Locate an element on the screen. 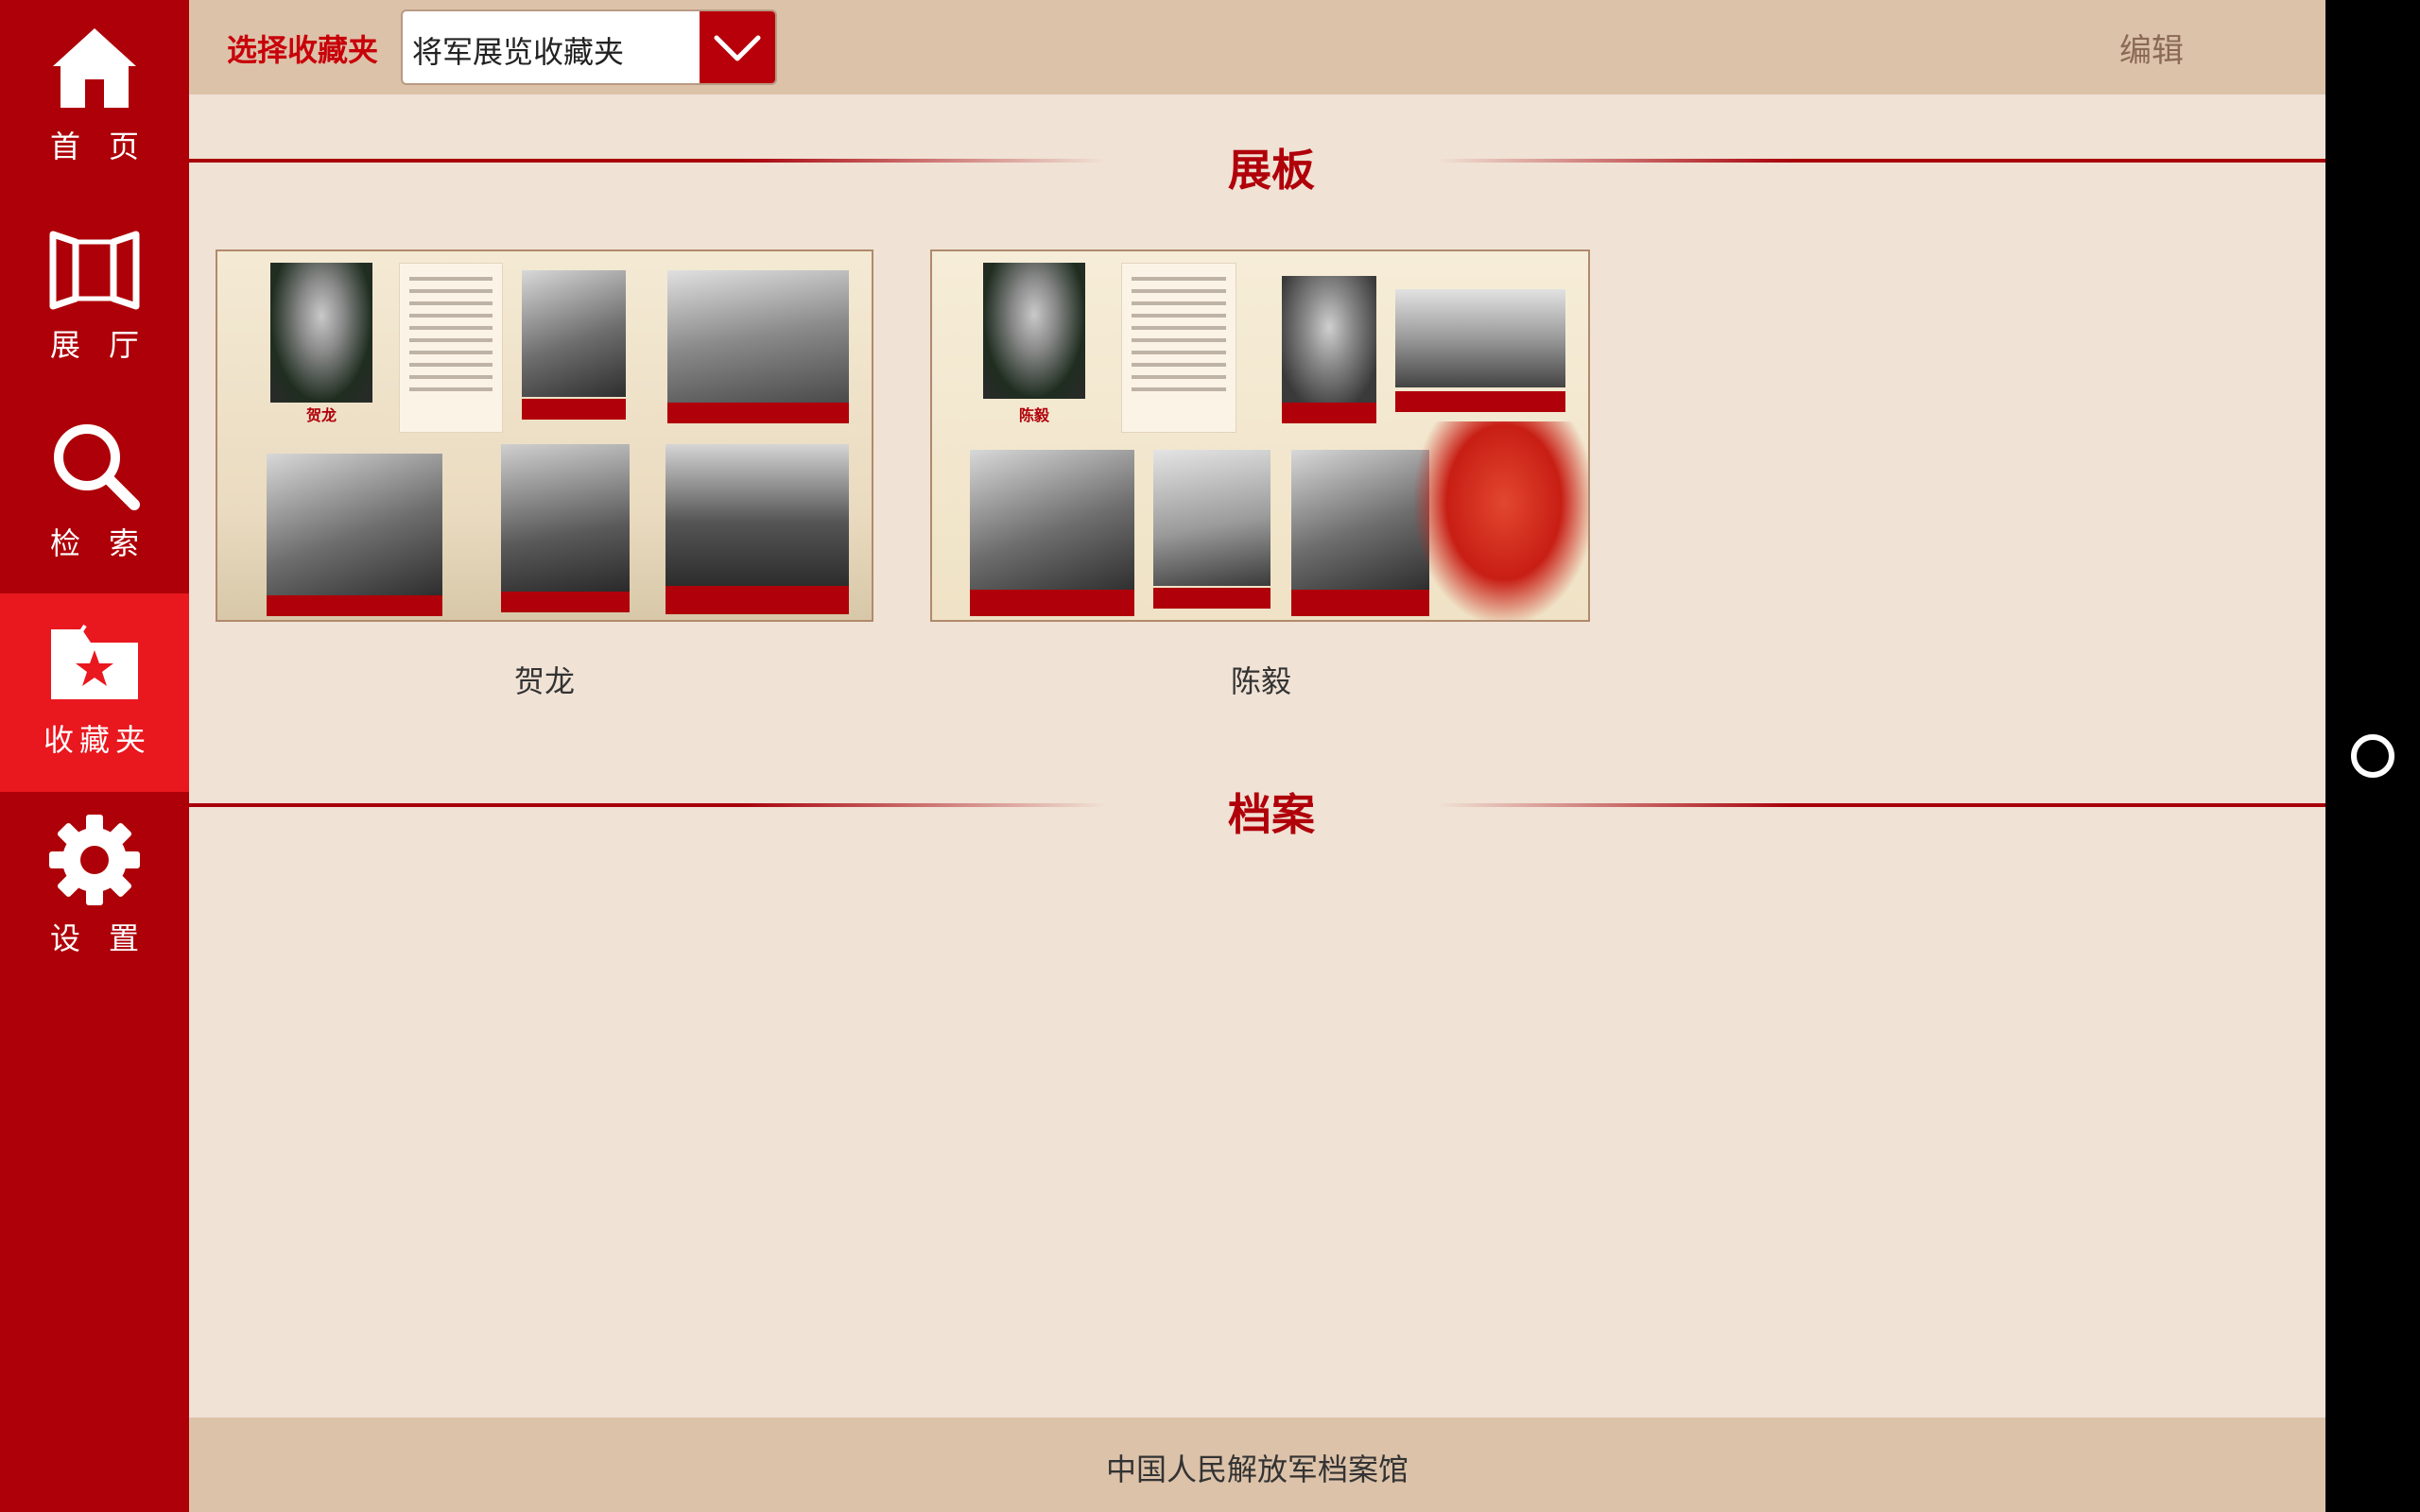 The width and height of the screenshot is (2420, 1512). system-side-bar is located at coordinates (2373, 756).